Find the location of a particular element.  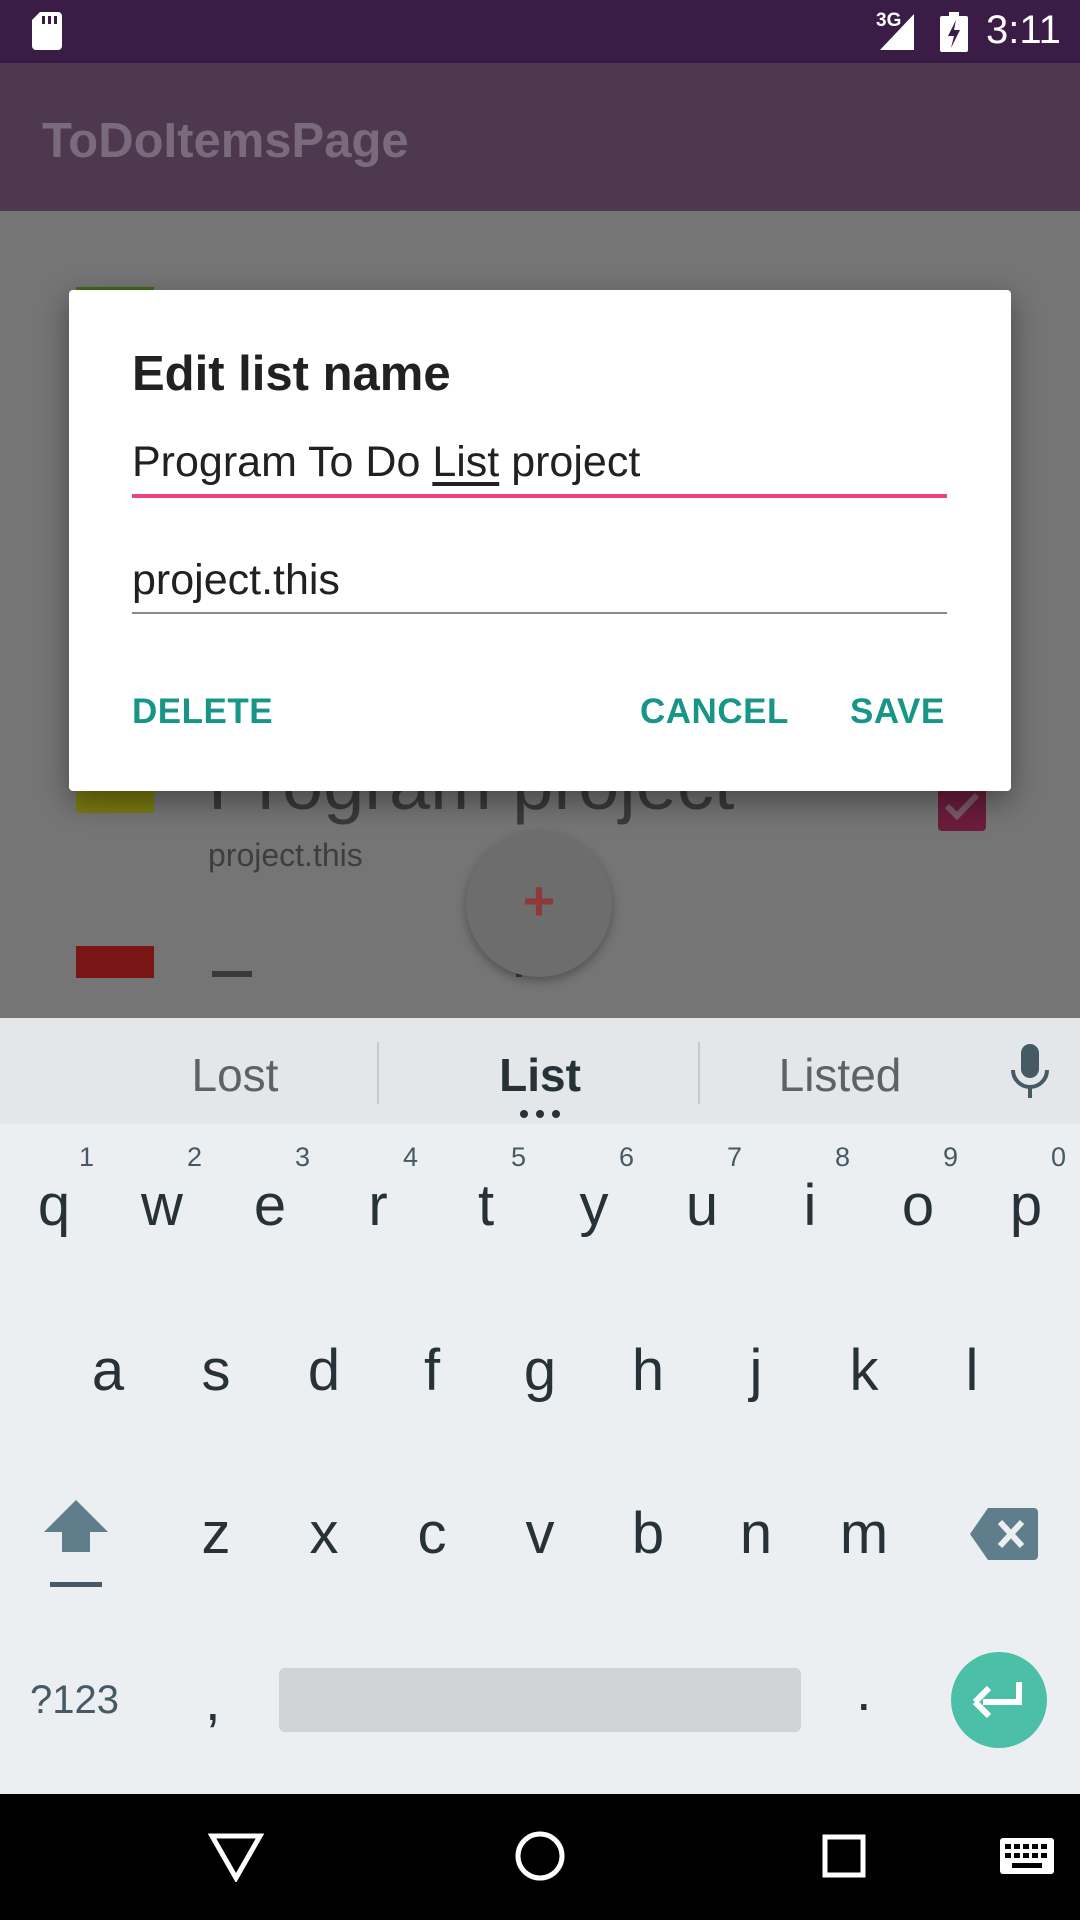

key-f: f is located at coordinates (432, 1373).